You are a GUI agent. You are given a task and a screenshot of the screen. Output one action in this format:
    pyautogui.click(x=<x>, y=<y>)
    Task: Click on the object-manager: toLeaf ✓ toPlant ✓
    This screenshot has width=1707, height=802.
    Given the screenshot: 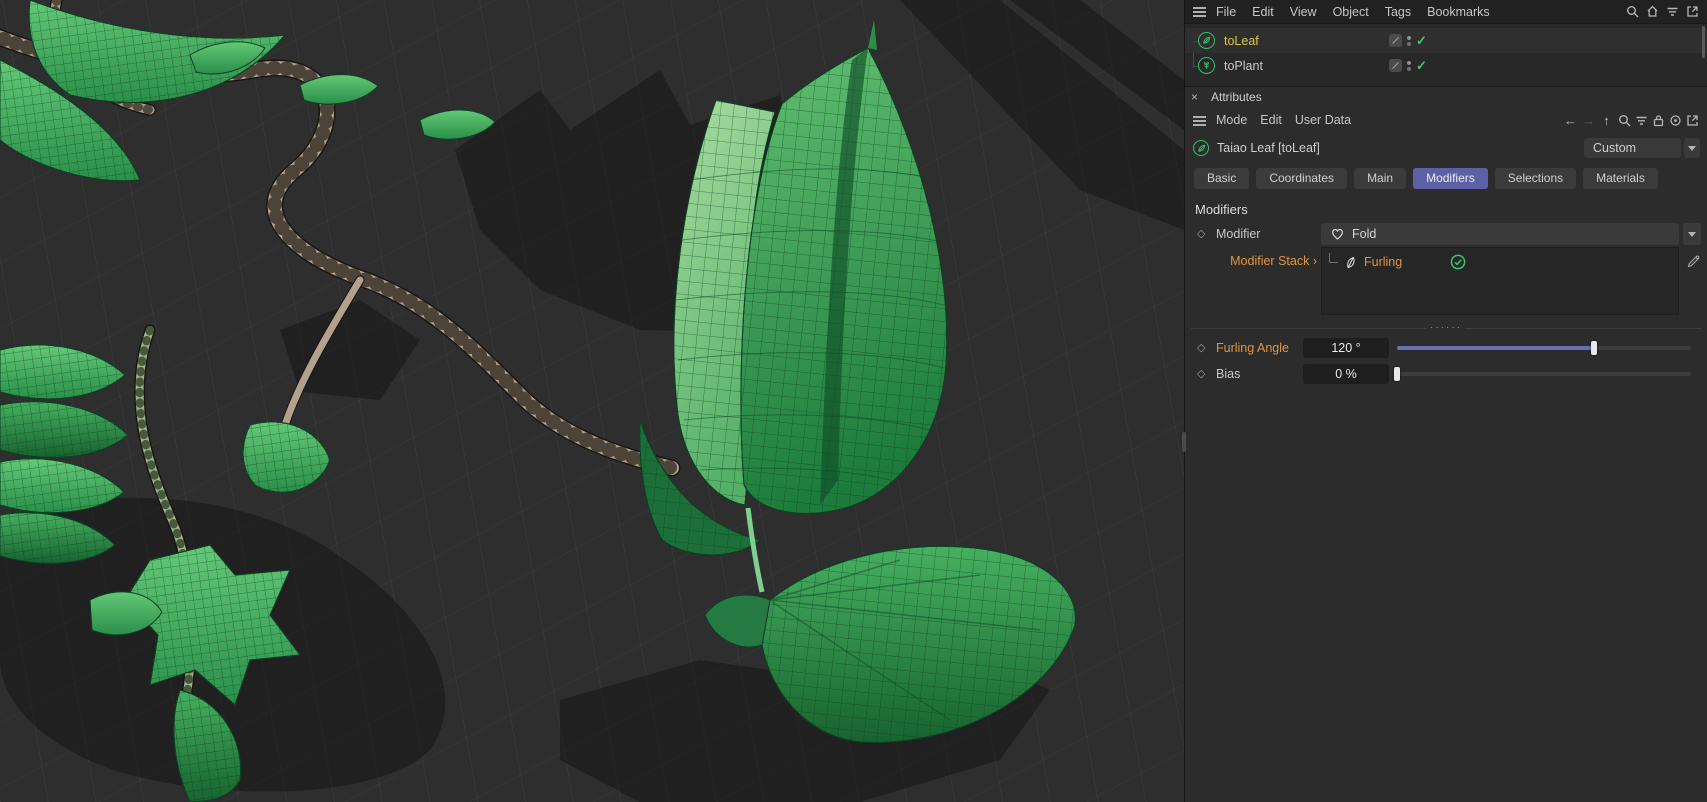 What is the action you would take?
    pyautogui.click(x=1446, y=55)
    